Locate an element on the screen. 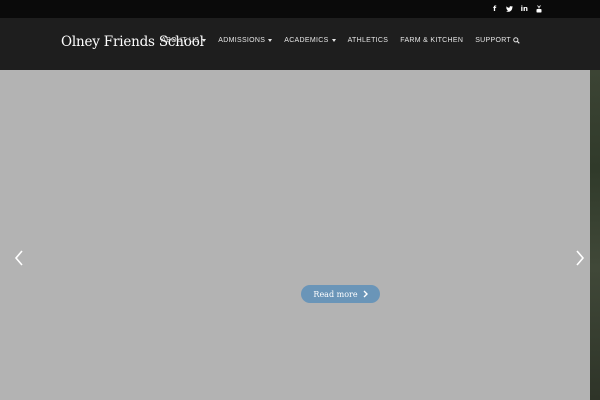 This screenshot has height=400, width=600. read-more-button: Read more is located at coordinates (340, 294).